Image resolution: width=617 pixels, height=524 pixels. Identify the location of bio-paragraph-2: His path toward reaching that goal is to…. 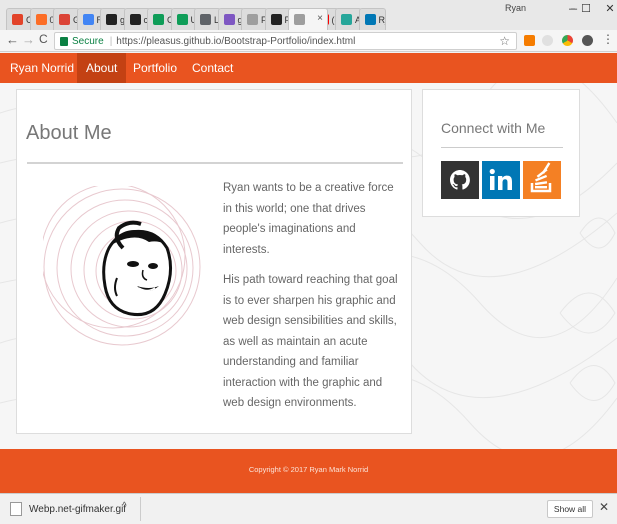
(310, 341).